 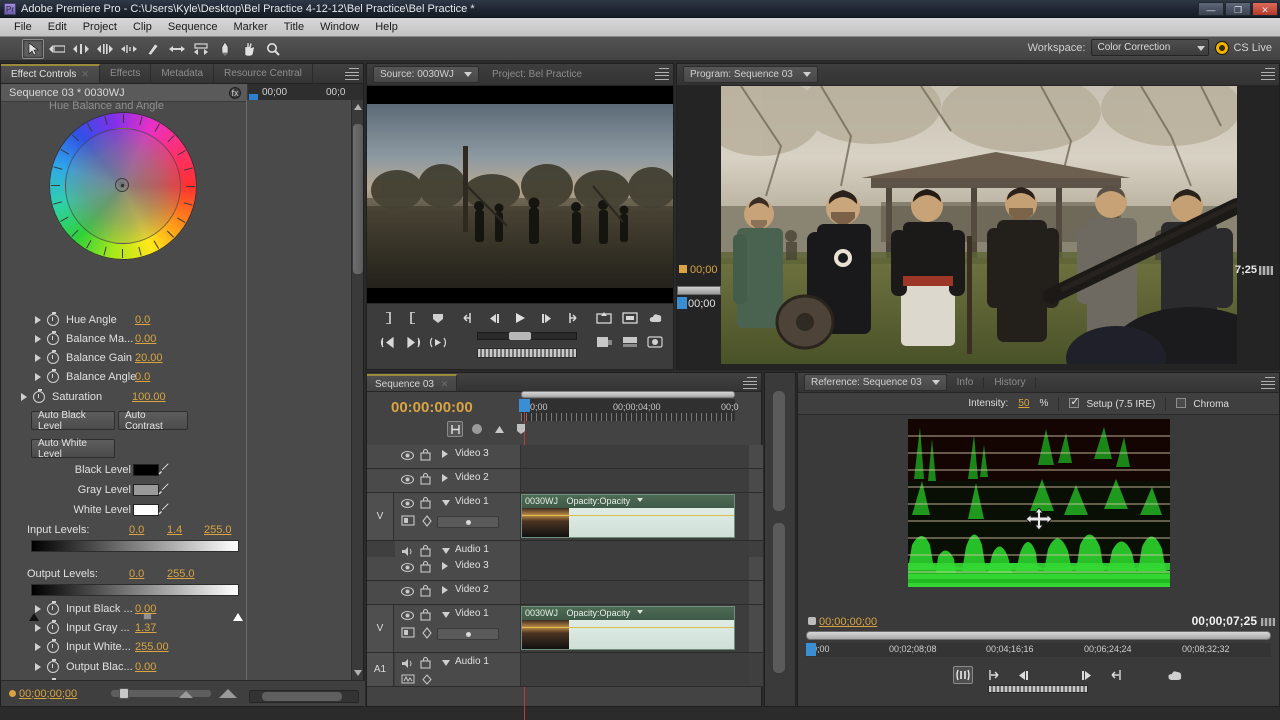 What do you see at coordinates (302, 696) in the screenshot?
I see `scroll-thumb` at bounding box center [302, 696].